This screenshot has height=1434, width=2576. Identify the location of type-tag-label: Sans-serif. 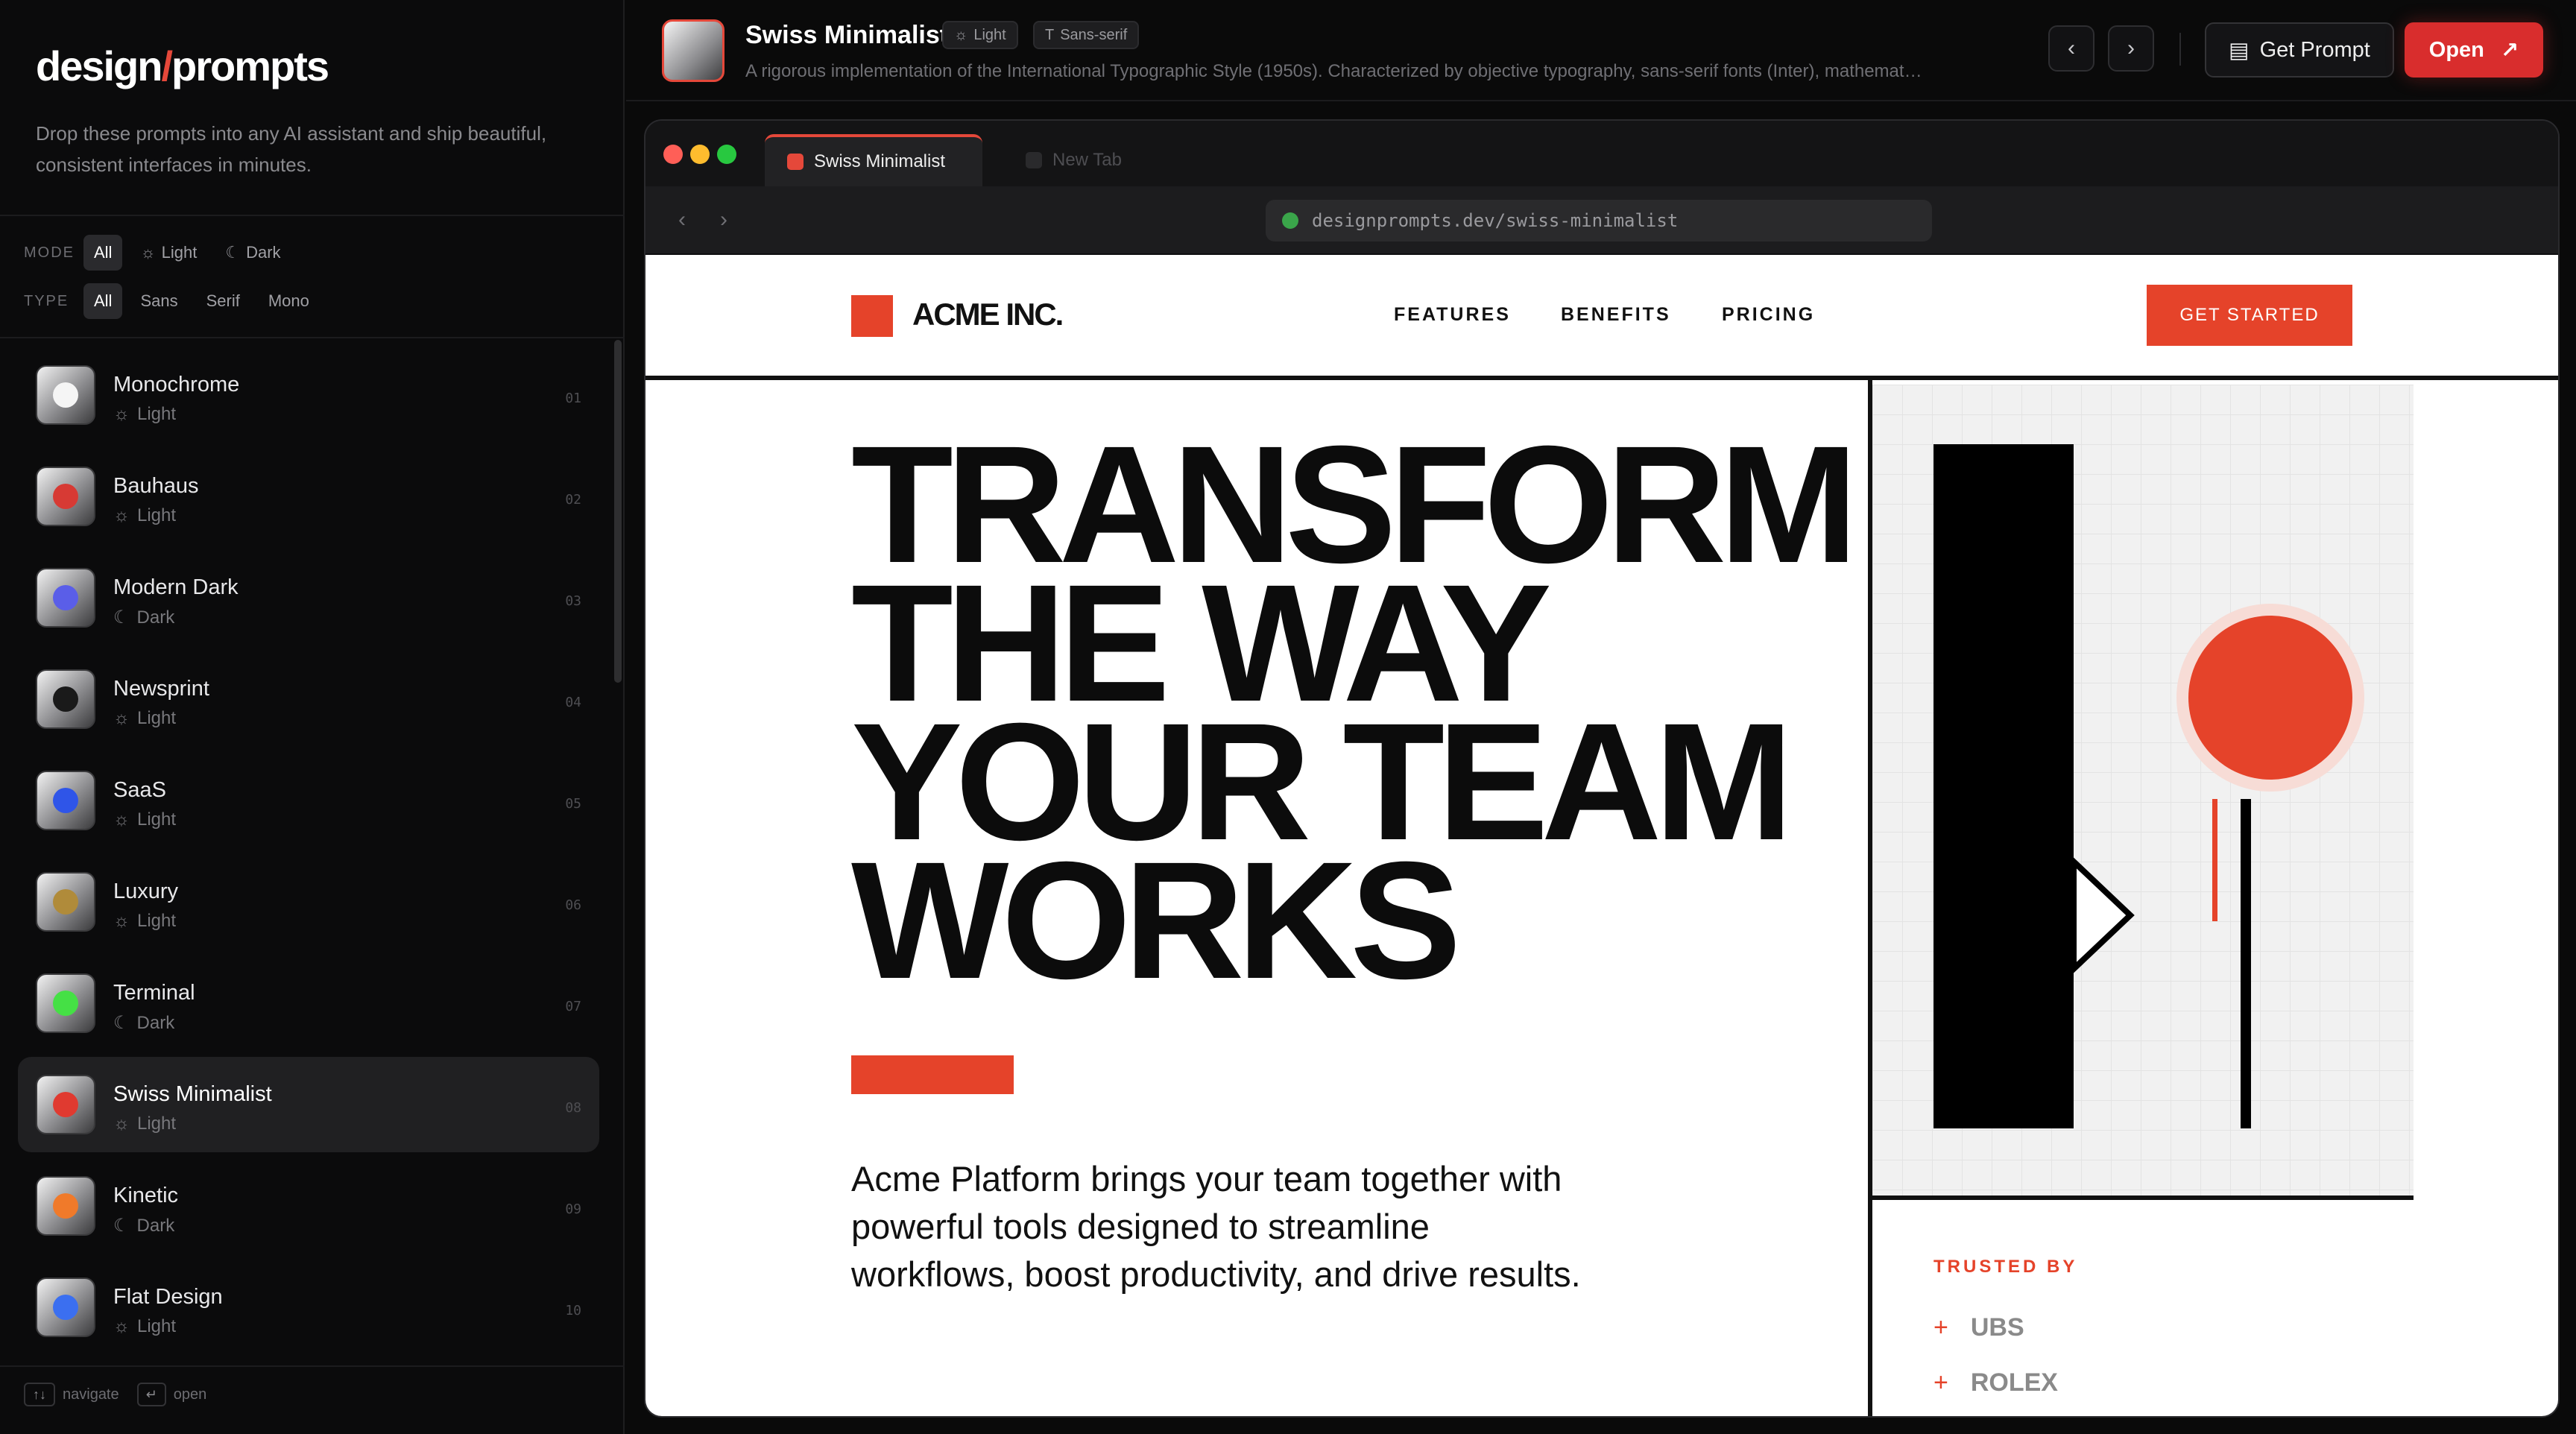
(1094, 34).